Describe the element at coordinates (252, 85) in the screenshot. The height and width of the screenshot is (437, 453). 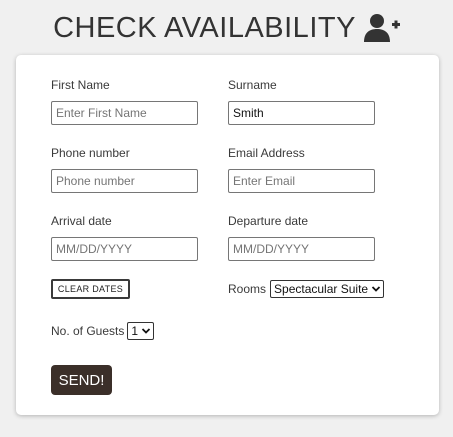
I see `surname-label: Surname` at that location.